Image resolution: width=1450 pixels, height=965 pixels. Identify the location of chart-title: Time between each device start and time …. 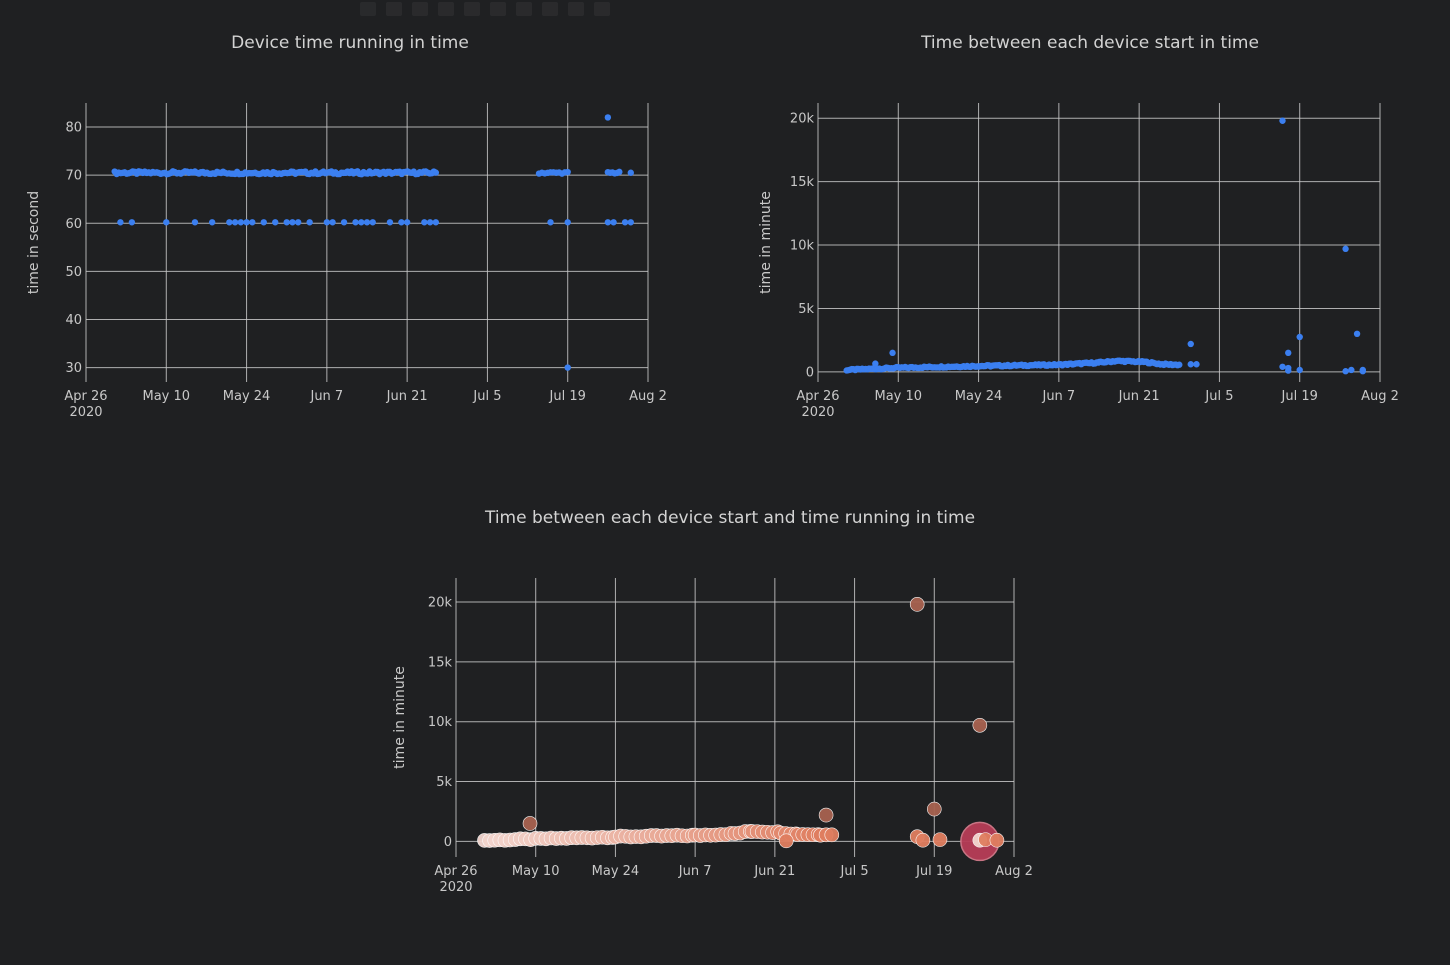
(730, 518).